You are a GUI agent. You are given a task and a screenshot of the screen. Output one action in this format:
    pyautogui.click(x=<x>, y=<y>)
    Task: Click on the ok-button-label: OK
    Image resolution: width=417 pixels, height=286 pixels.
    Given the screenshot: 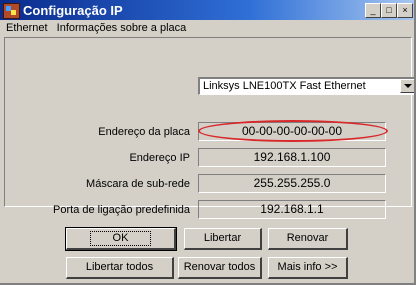 What is the action you would take?
    pyautogui.click(x=120, y=238)
    